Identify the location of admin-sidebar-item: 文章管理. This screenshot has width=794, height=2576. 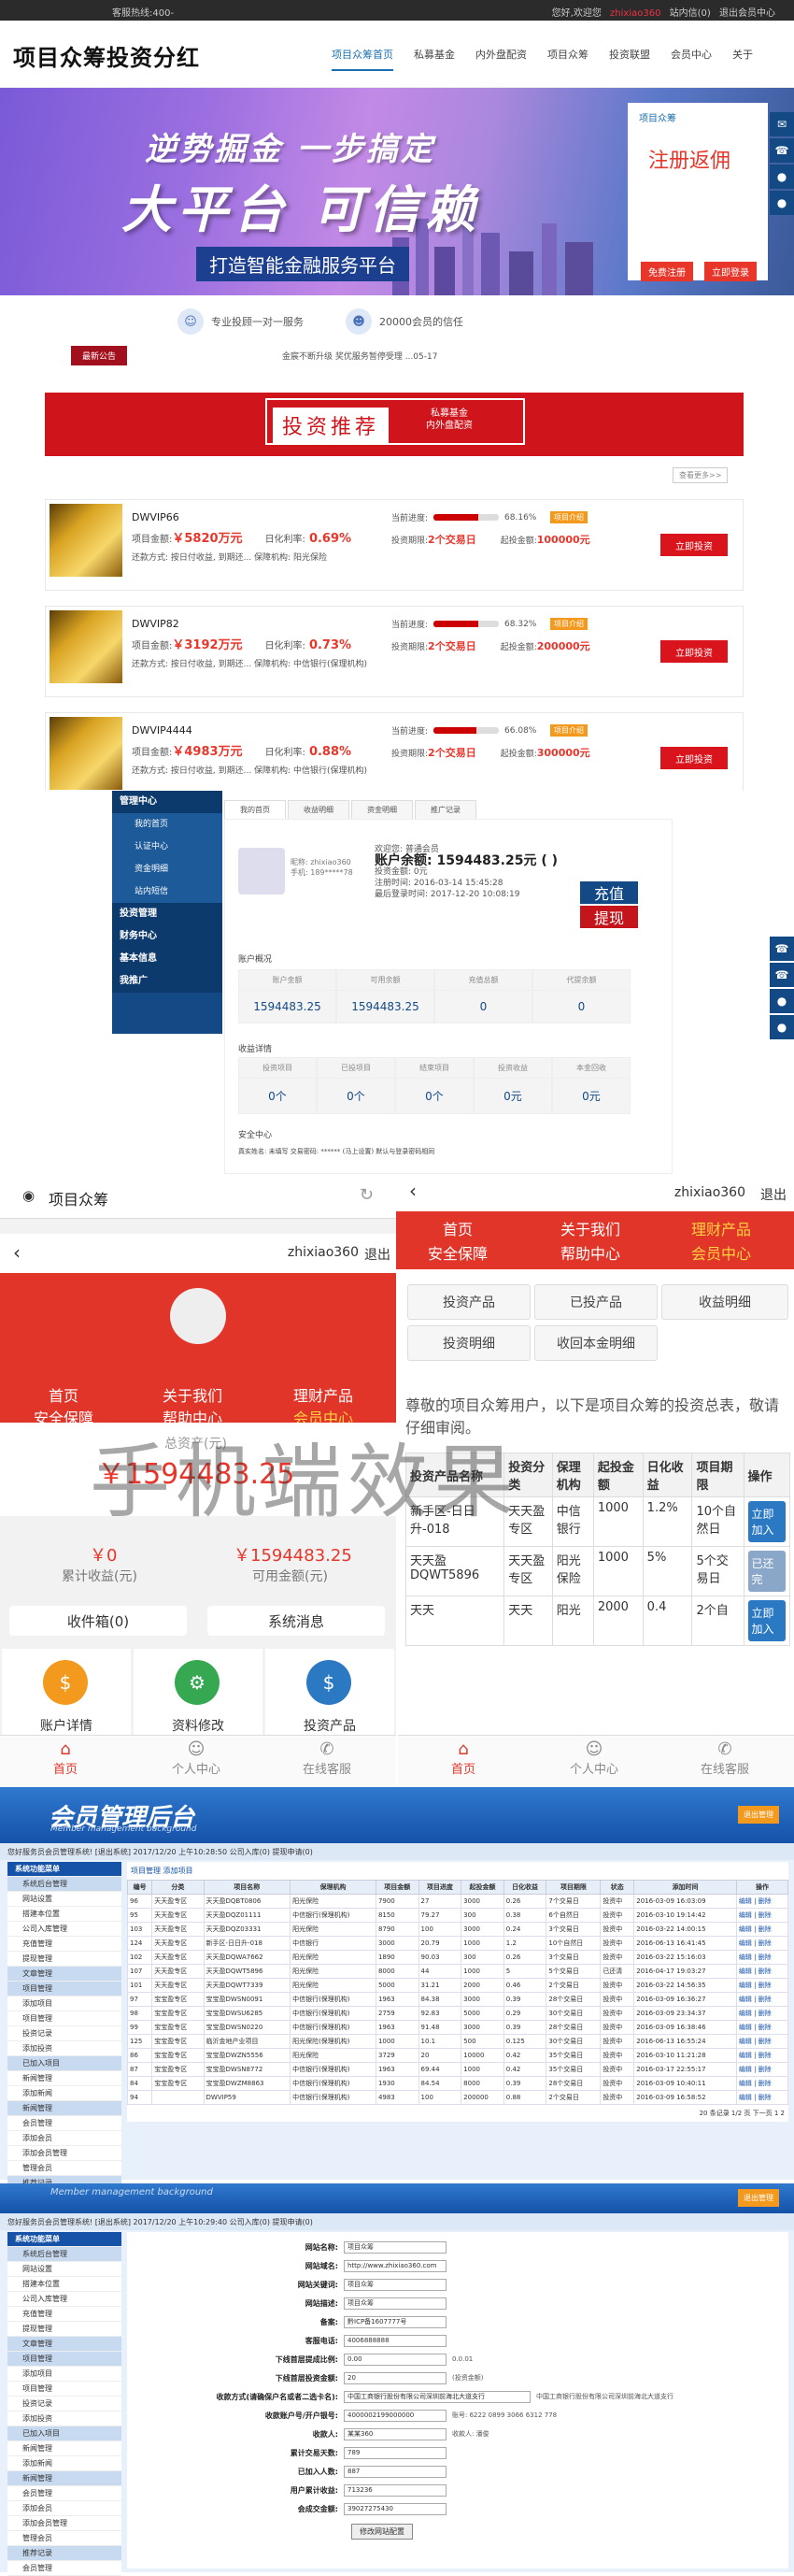
(64, 2344).